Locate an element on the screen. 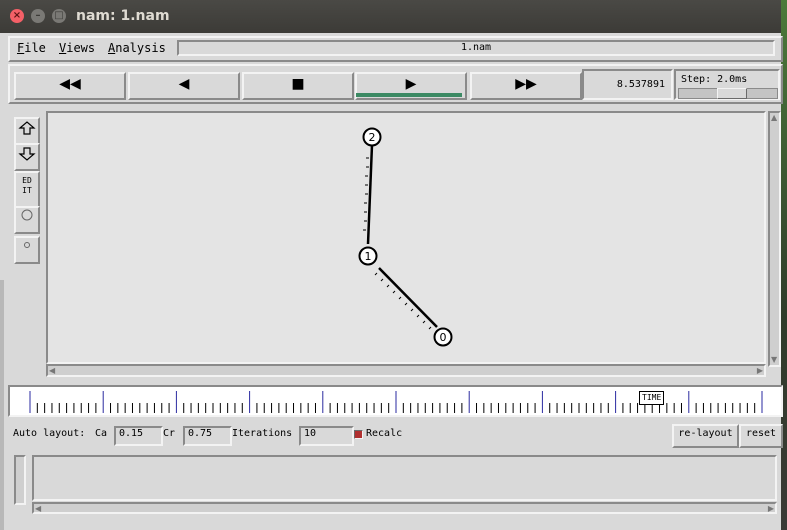  step-slider-thumb is located at coordinates (732, 93).